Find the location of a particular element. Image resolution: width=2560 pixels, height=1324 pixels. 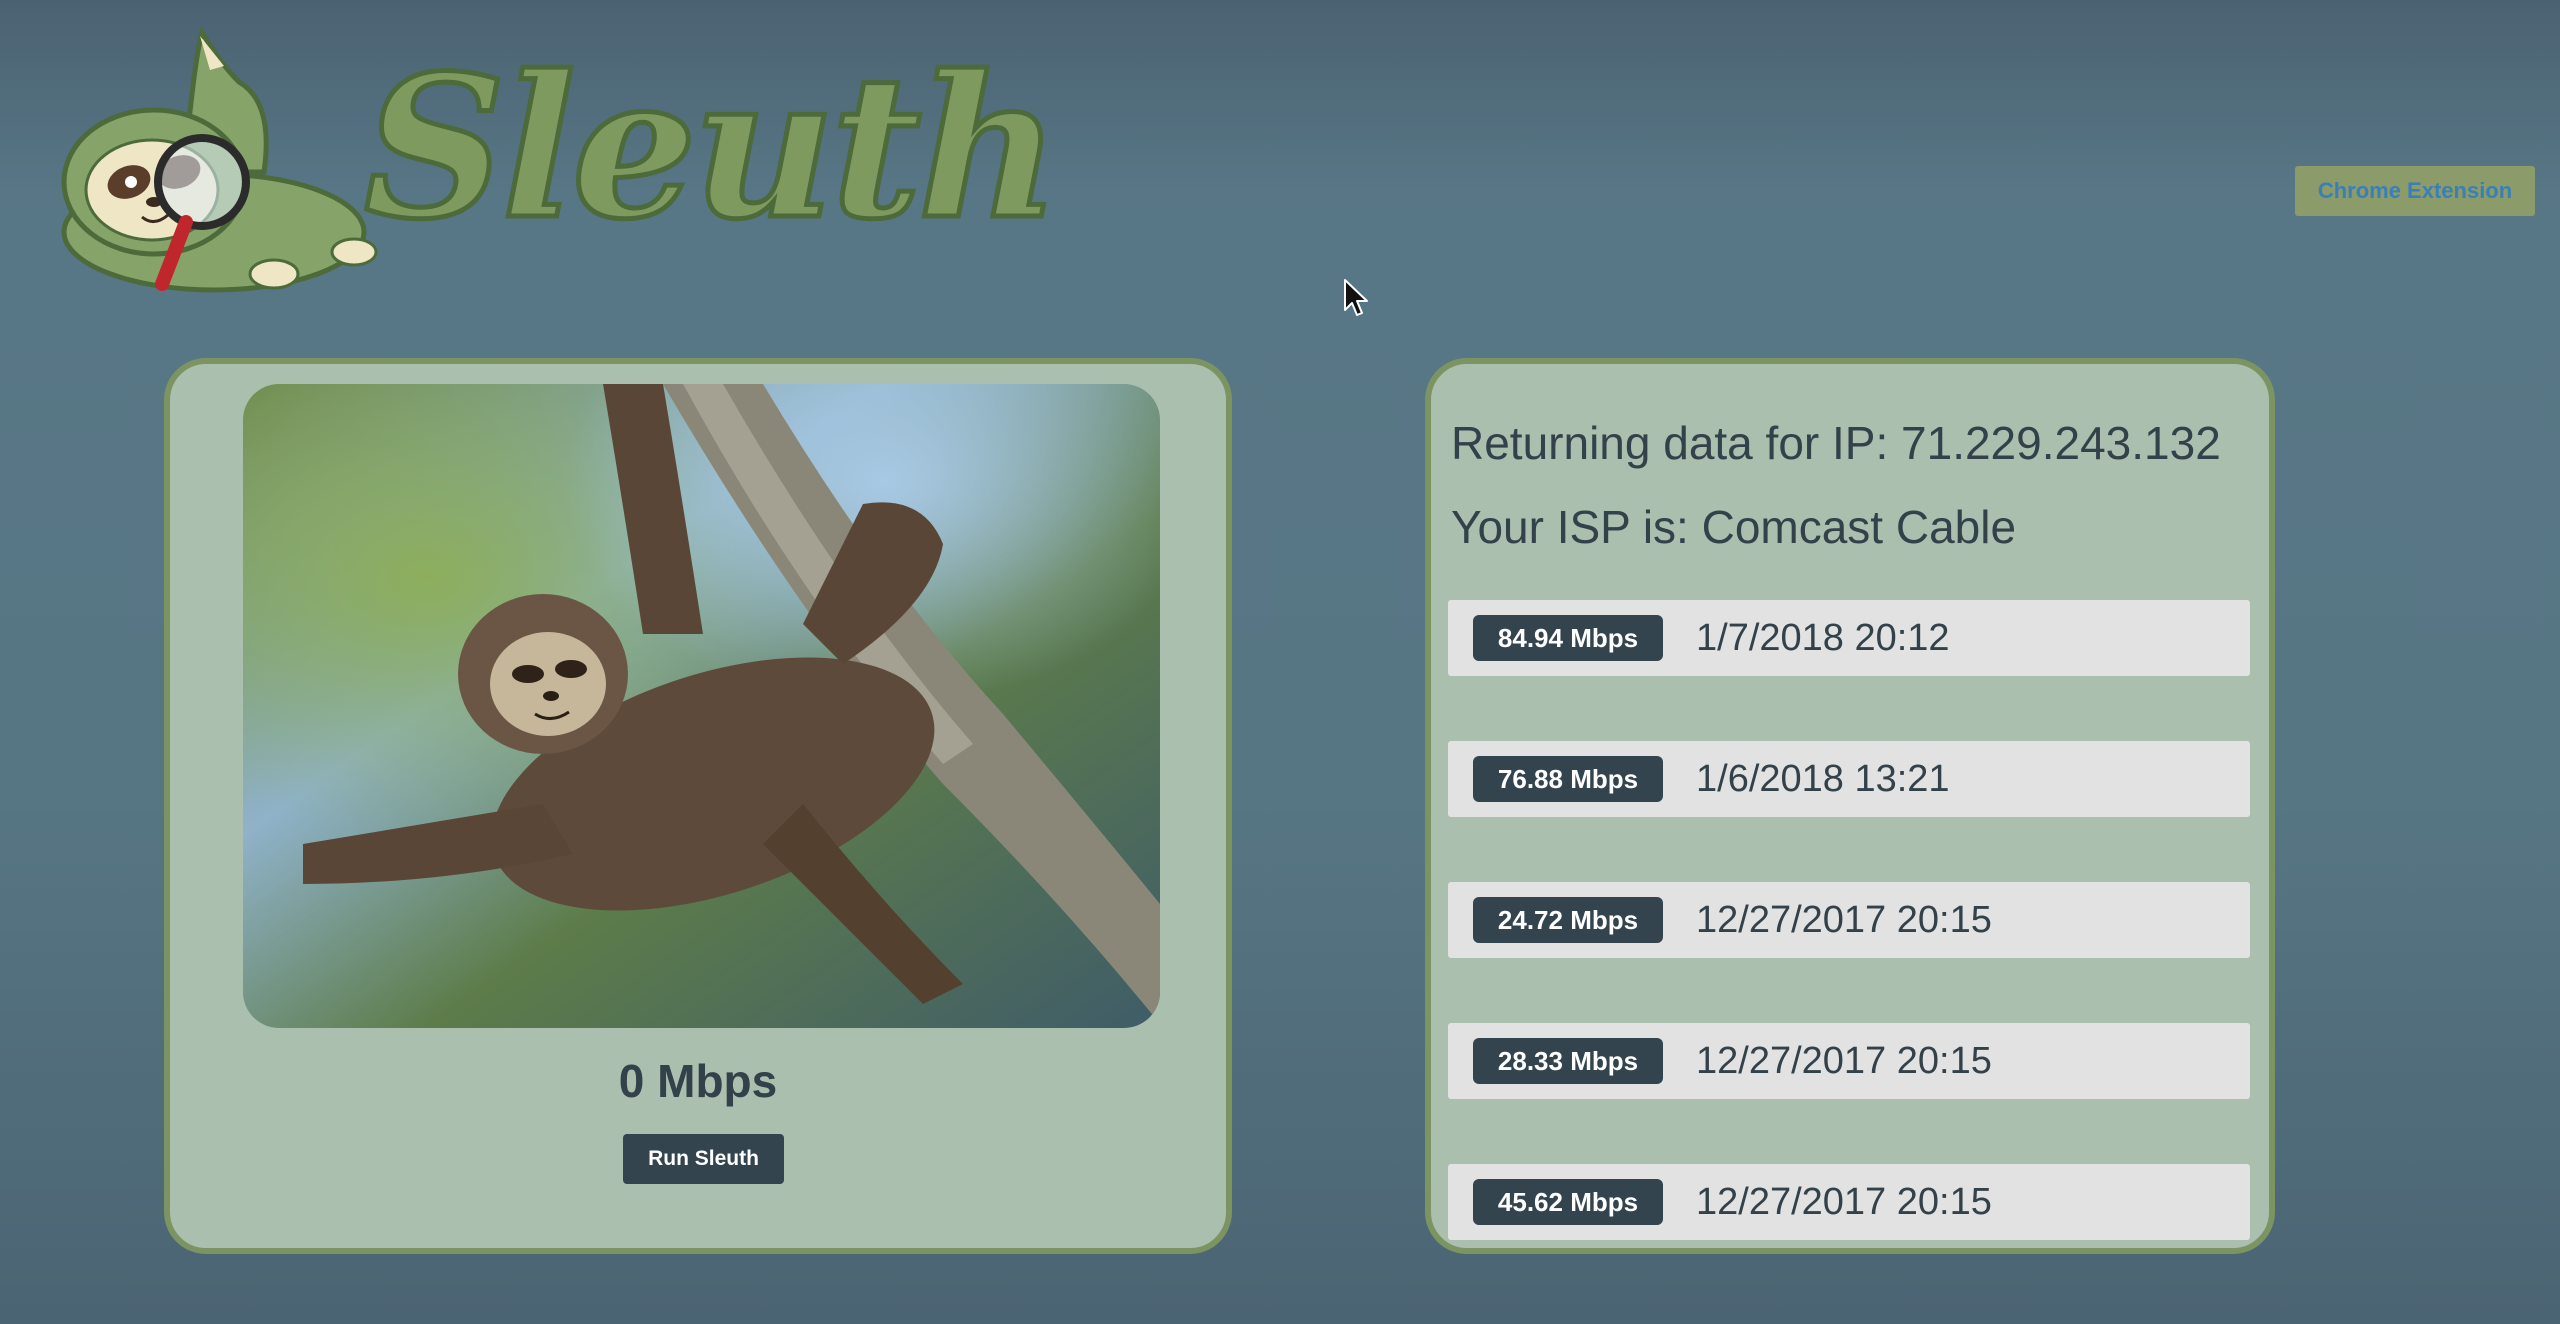

speed-badge: 76.88 Mbps is located at coordinates (1568, 779).